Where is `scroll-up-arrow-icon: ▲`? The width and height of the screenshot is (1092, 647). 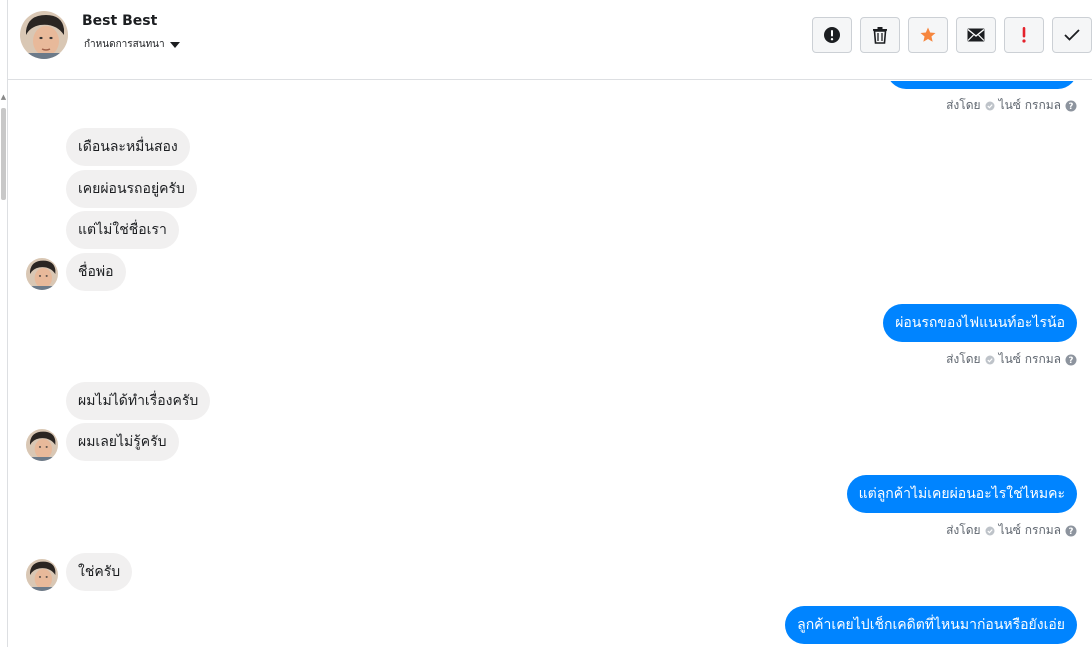 scroll-up-arrow-icon: ▲ is located at coordinates (3, 97).